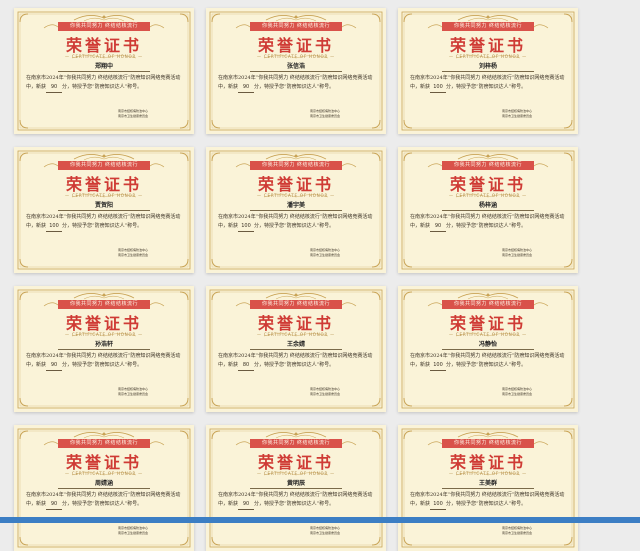 The image size is (640, 551). Describe the element at coordinates (296, 484) in the screenshot. I see `recipient-name: 黄明辰` at that location.